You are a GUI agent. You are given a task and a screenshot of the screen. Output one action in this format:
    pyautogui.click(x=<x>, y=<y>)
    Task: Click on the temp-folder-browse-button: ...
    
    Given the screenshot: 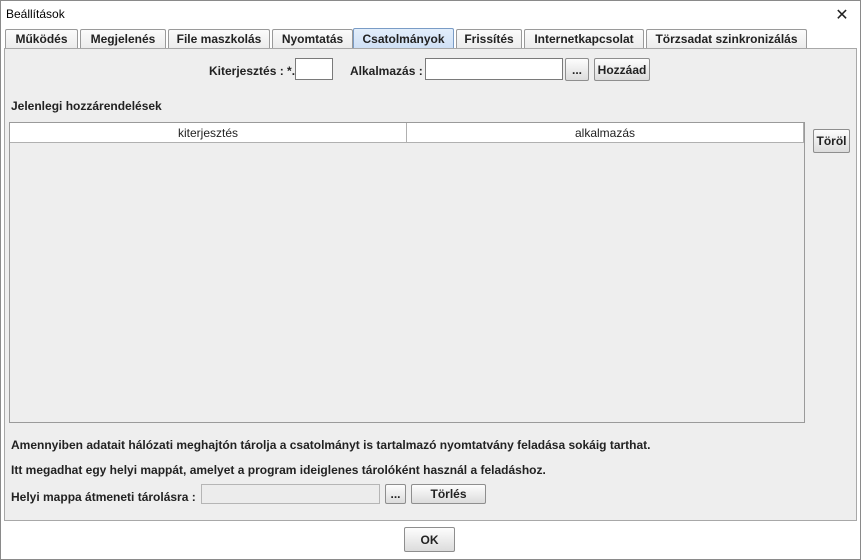 What is the action you would take?
    pyautogui.click(x=395, y=494)
    